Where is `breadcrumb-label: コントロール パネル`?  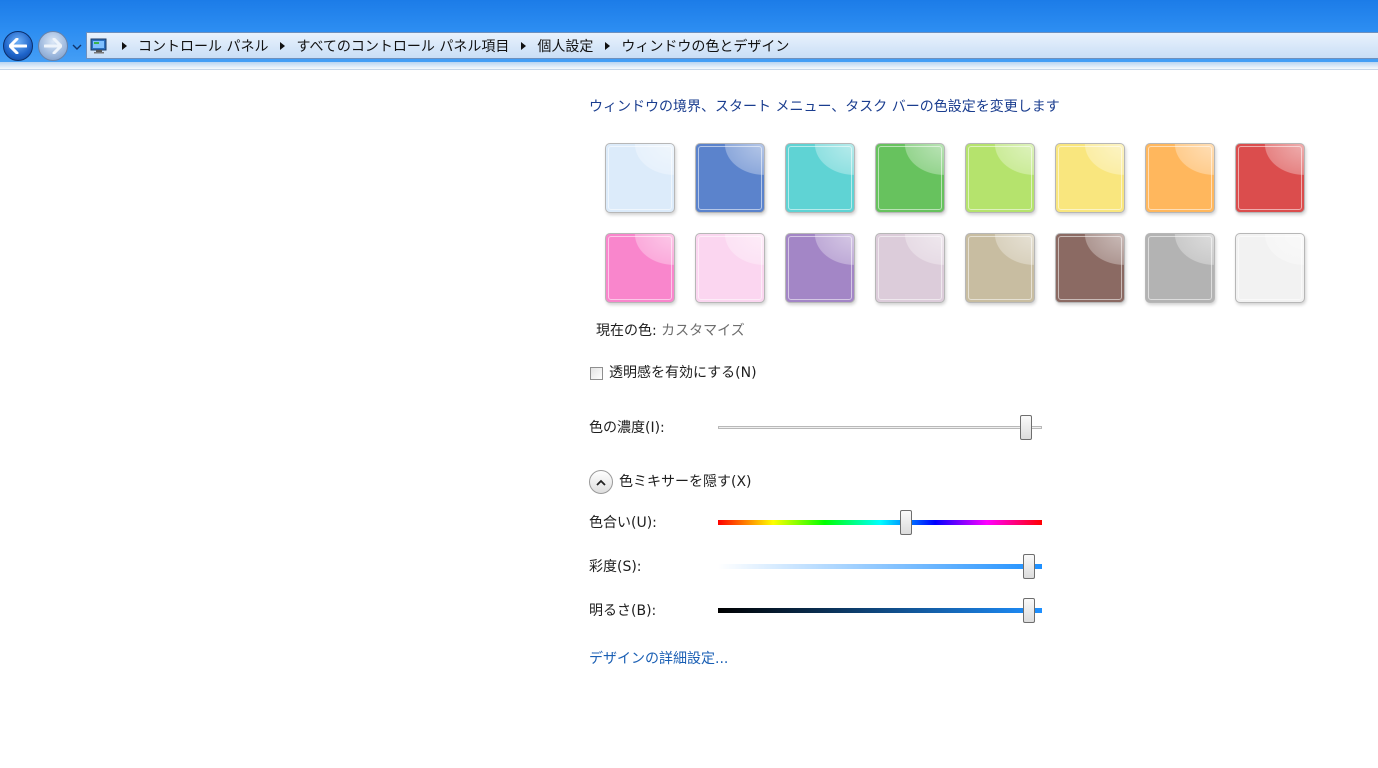
breadcrumb-label: コントロール パネル is located at coordinates (203, 46).